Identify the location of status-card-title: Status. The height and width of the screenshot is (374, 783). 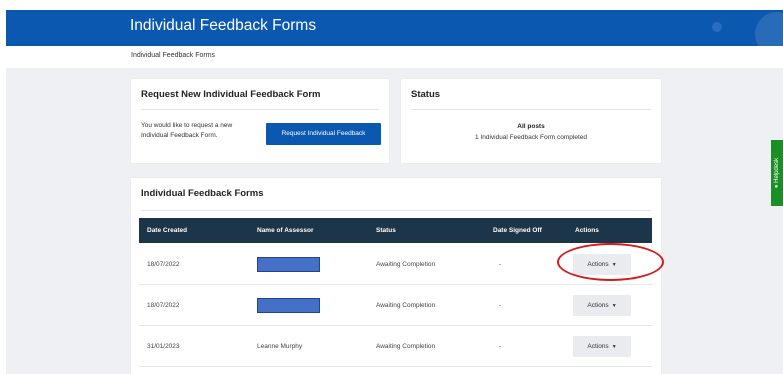
(426, 94).